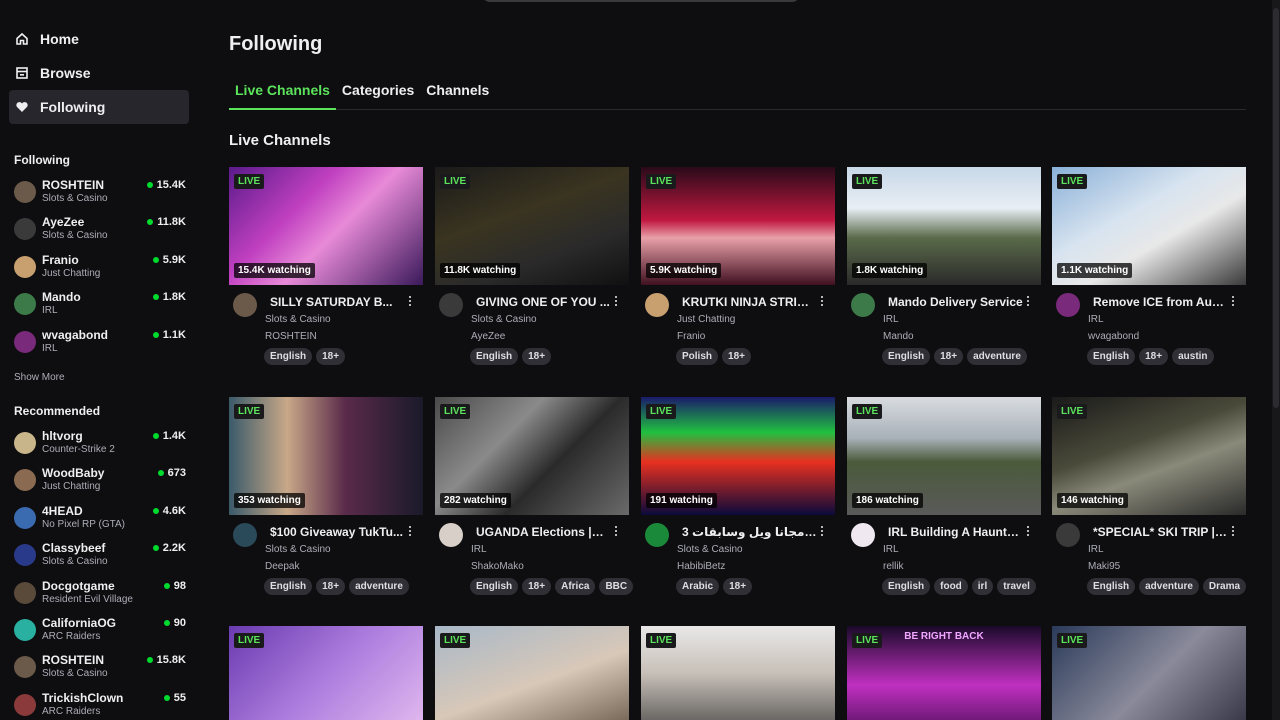 This screenshot has width=1280, height=720. What do you see at coordinates (982, 586) in the screenshot?
I see `stream-tag: irl` at bounding box center [982, 586].